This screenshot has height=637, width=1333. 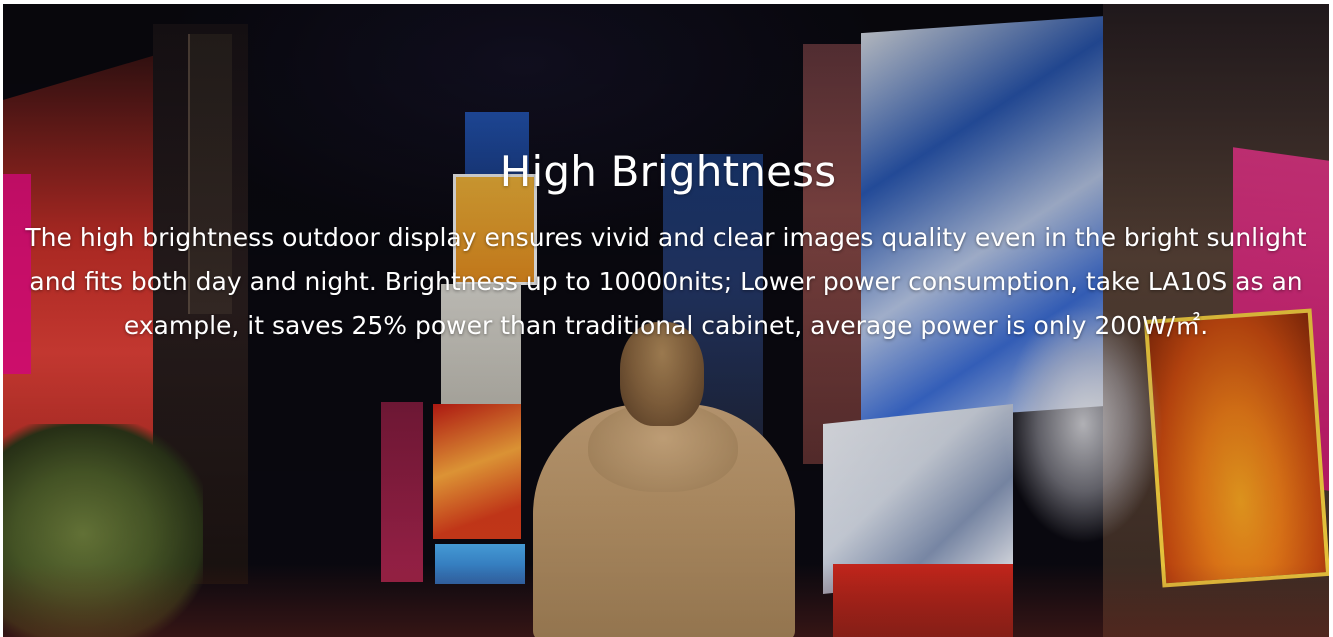 What do you see at coordinates (668, 171) in the screenshot?
I see `section-title: High Brightness` at bounding box center [668, 171].